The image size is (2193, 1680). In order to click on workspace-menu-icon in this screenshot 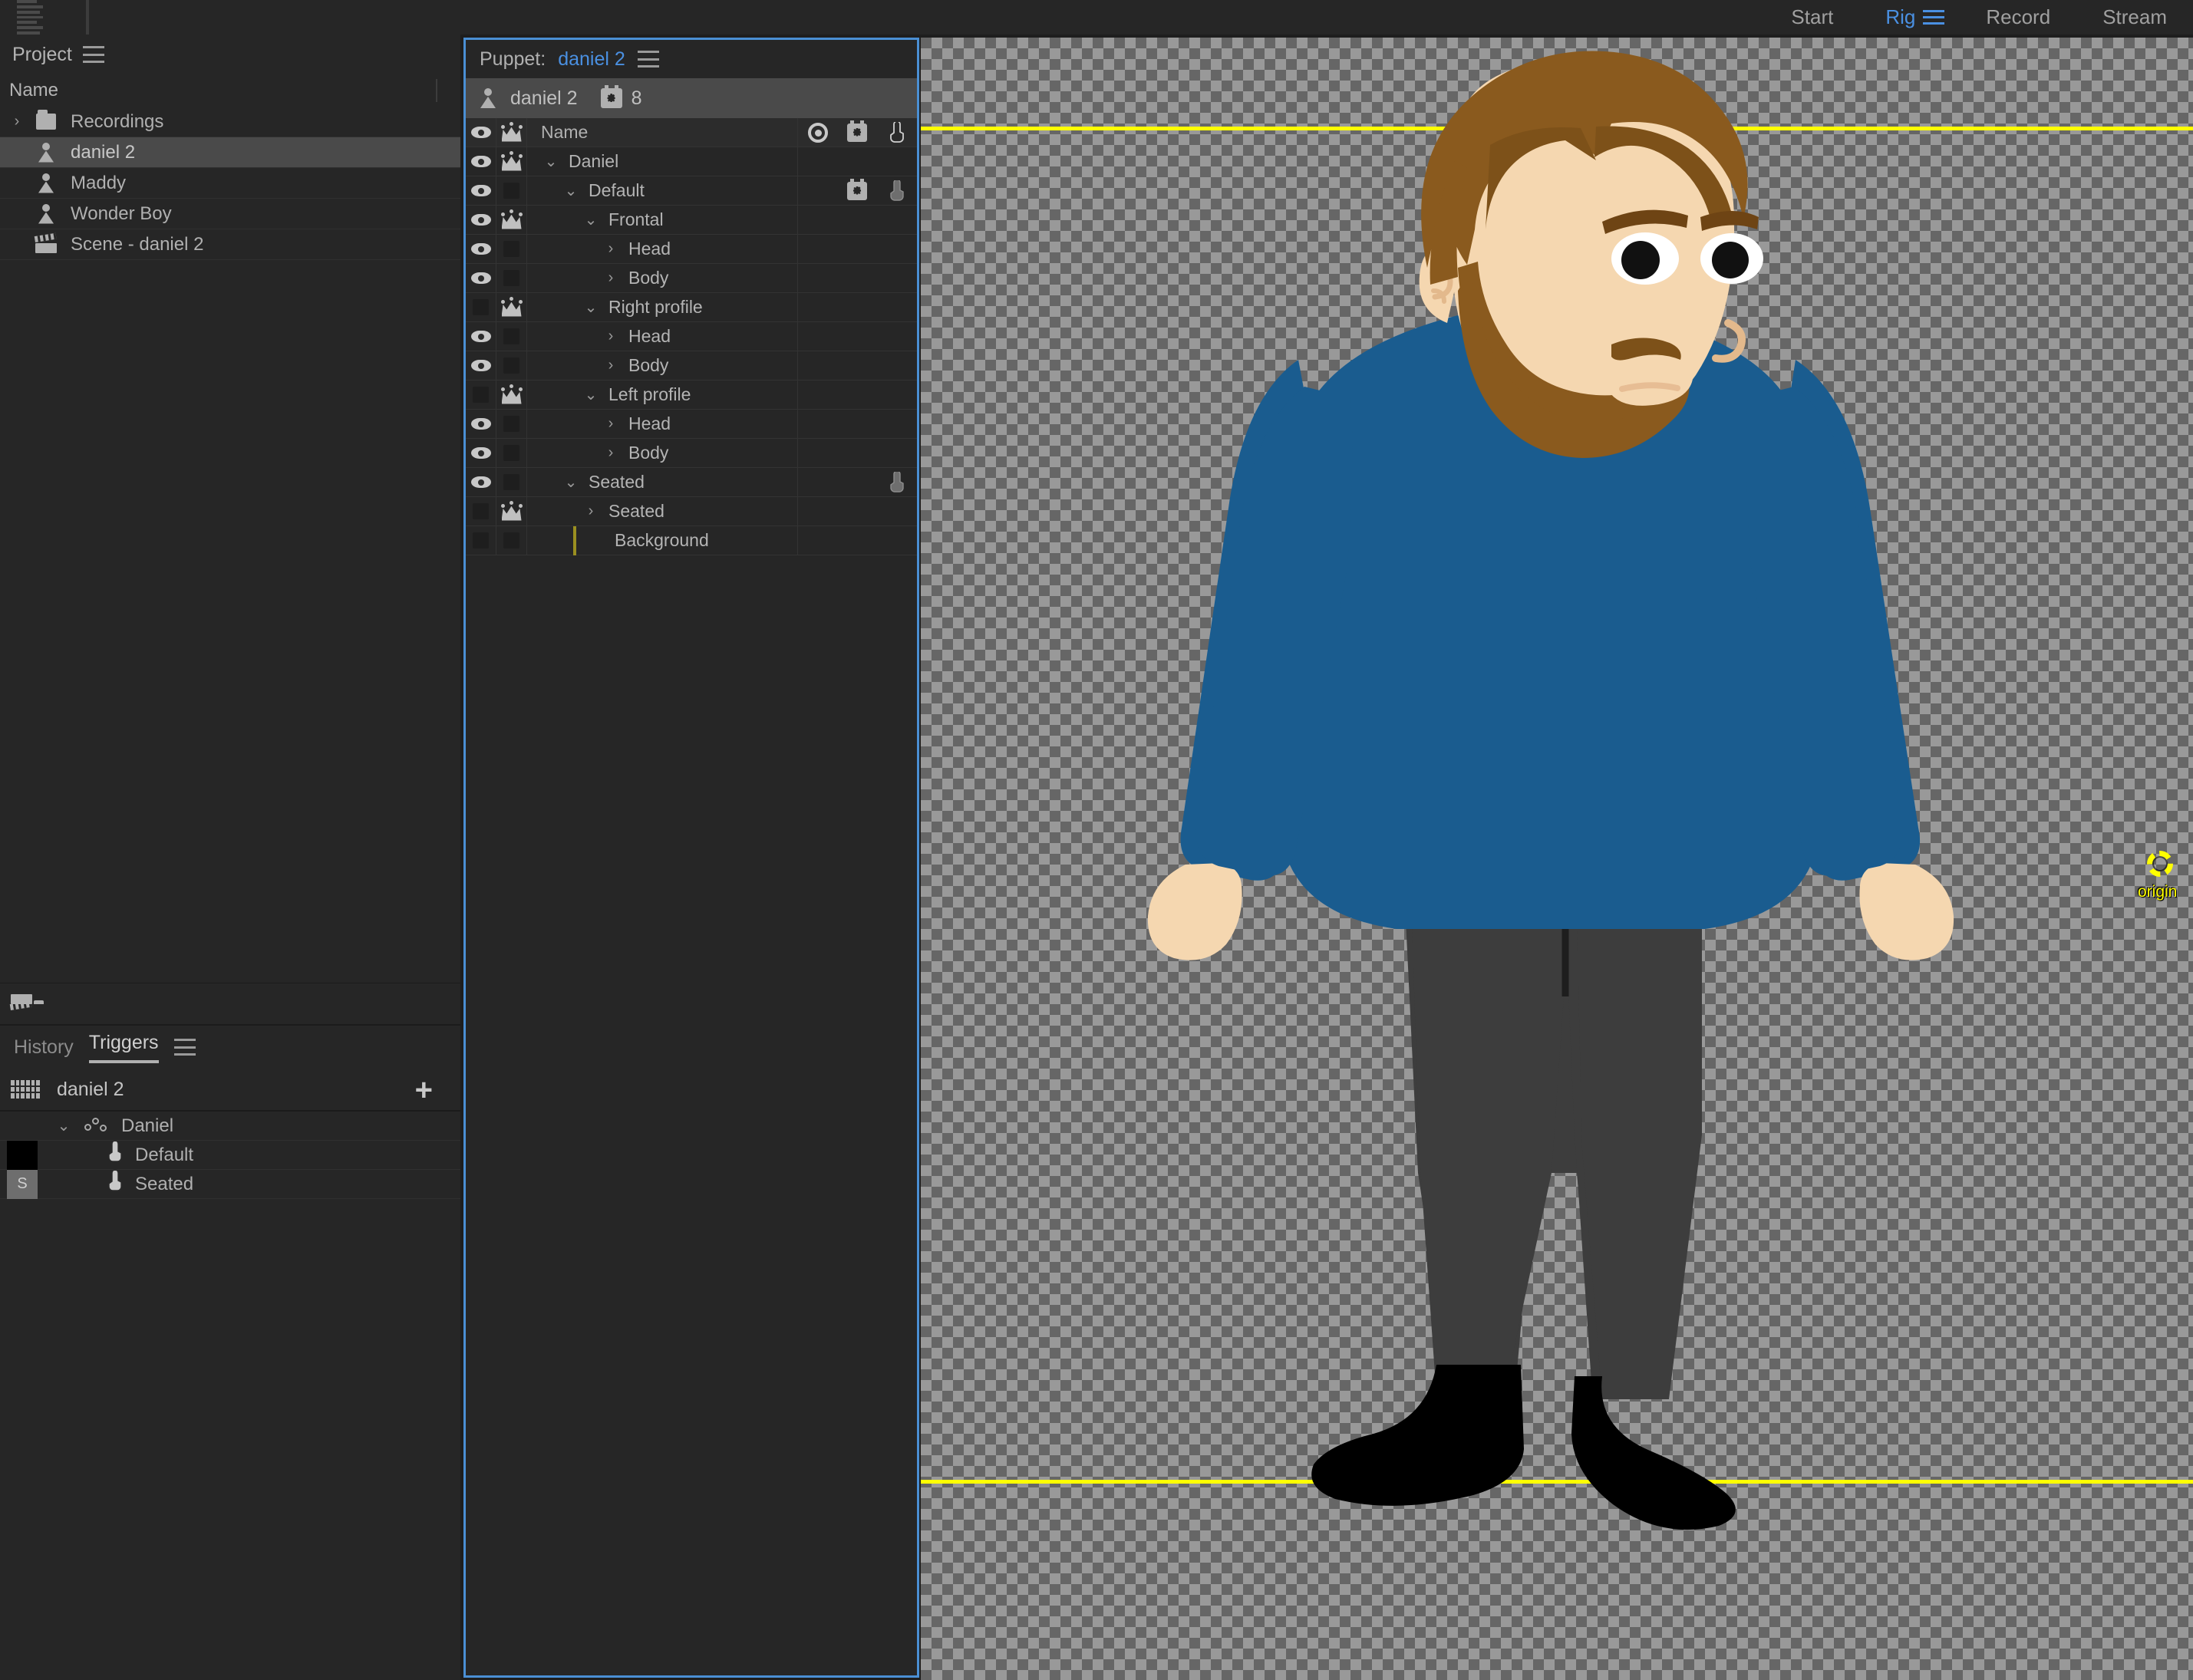, I will do `click(1934, 17)`.